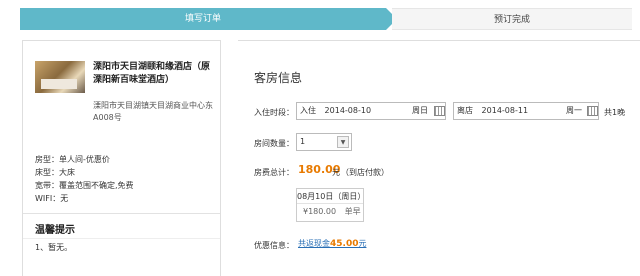 This screenshot has height=276, width=640. What do you see at coordinates (324, 142) in the screenshot?
I see `room-quantity-select: 1 ▼` at bounding box center [324, 142].